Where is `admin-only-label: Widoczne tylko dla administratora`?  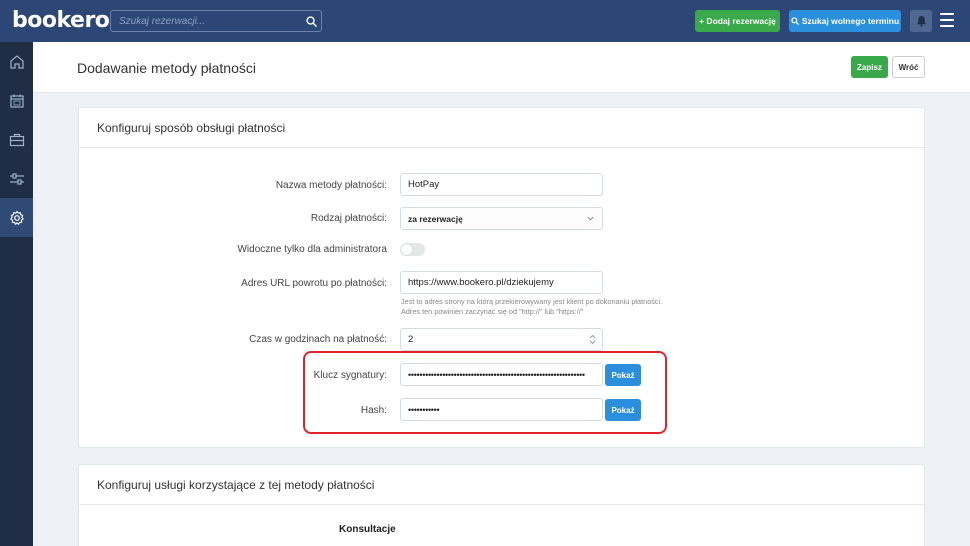 admin-only-label: Widoczne tylko dla administratora is located at coordinates (312, 249).